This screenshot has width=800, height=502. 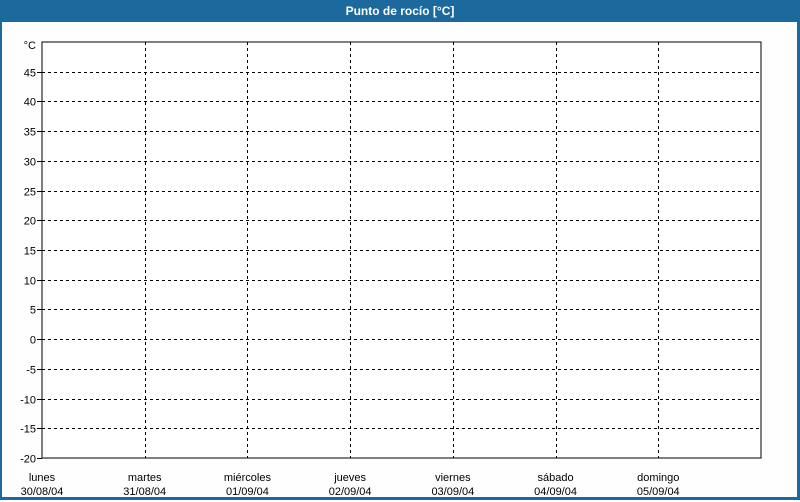 I want to click on x-axis-day-label: sábado, so click(x=556, y=478).